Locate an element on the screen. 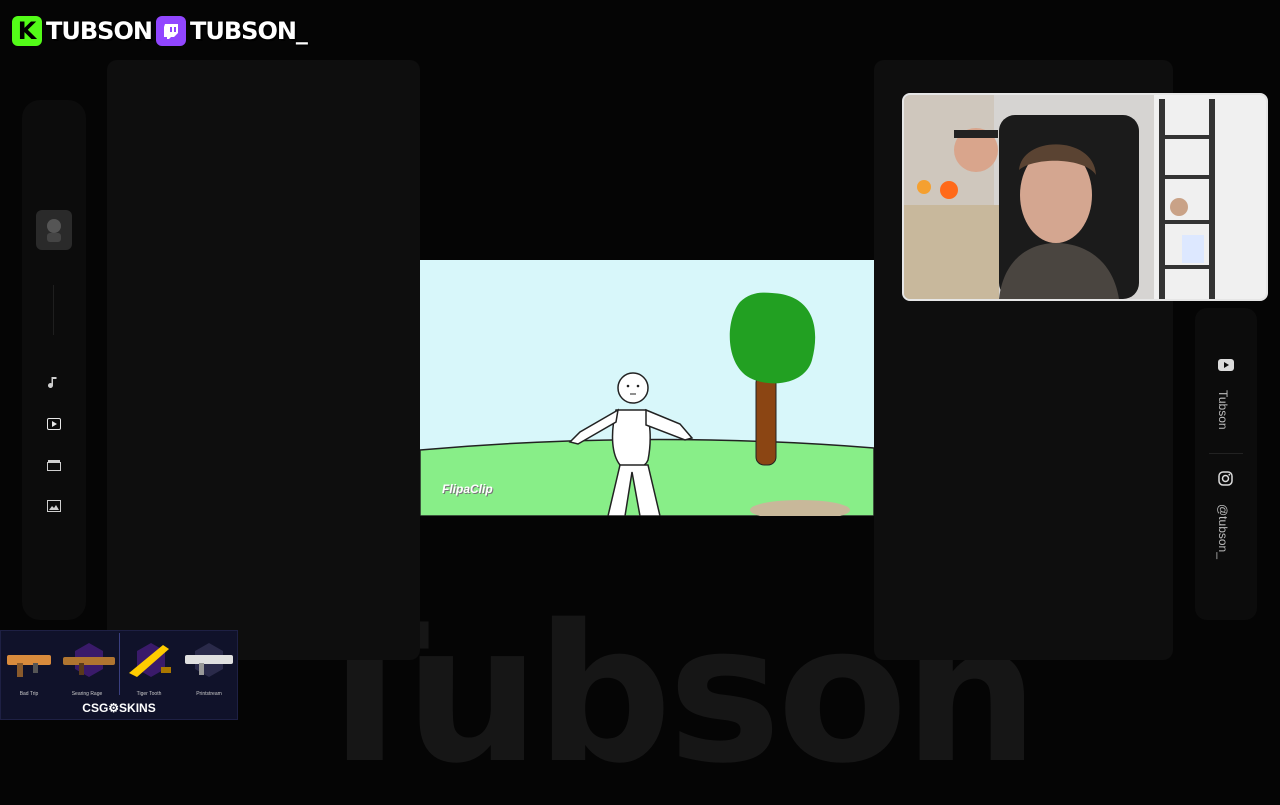  webcam-feed is located at coordinates (1085, 197).